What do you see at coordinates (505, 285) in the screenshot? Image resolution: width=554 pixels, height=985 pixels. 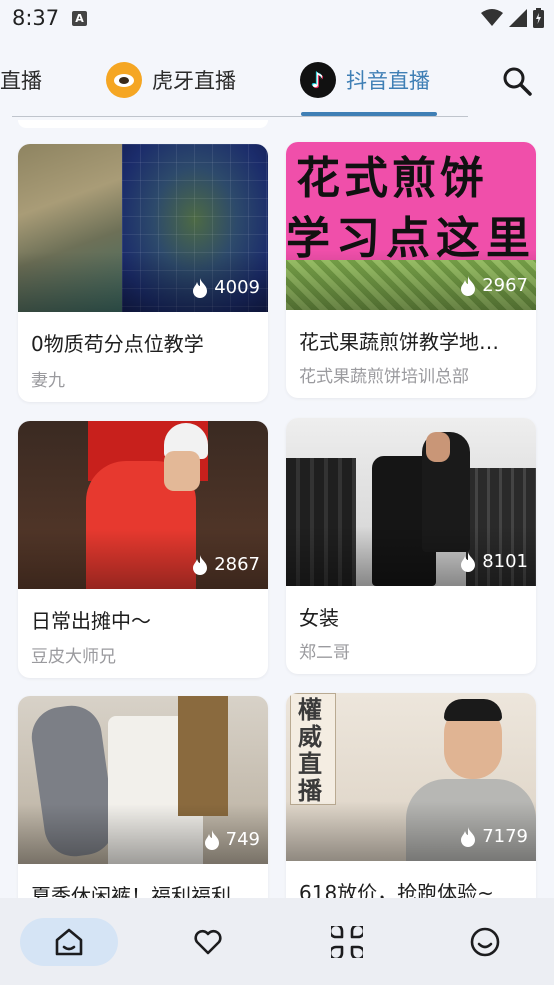 I see `viewer-count-value: 2967` at bounding box center [505, 285].